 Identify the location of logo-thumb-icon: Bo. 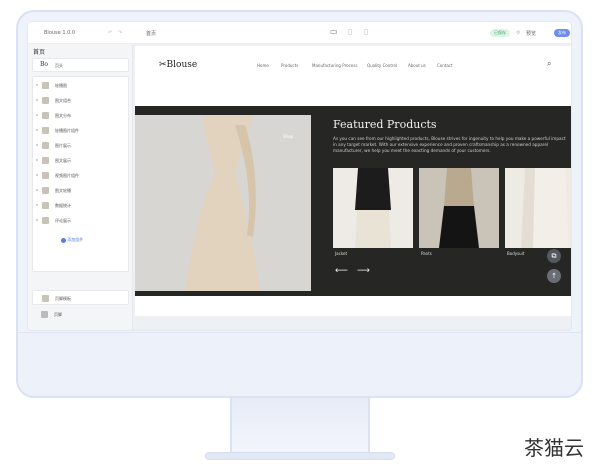
(44, 64).